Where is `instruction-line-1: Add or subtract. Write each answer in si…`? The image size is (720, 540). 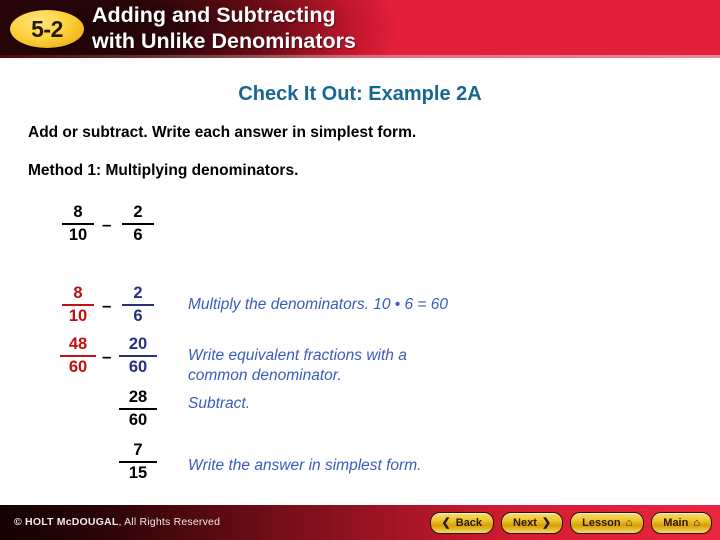 instruction-line-1: Add or subtract. Write each answer in si… is located at coordinates (222, 132).